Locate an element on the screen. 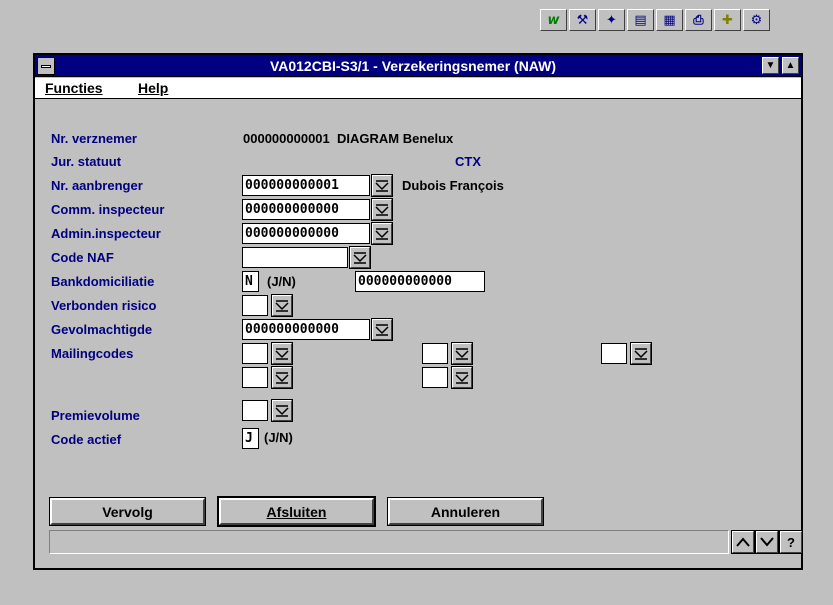 Image resolution: width=833 pixels, height=605 pixels. afsluiten-button: Afsluiten is located at coordinates (296, 511).